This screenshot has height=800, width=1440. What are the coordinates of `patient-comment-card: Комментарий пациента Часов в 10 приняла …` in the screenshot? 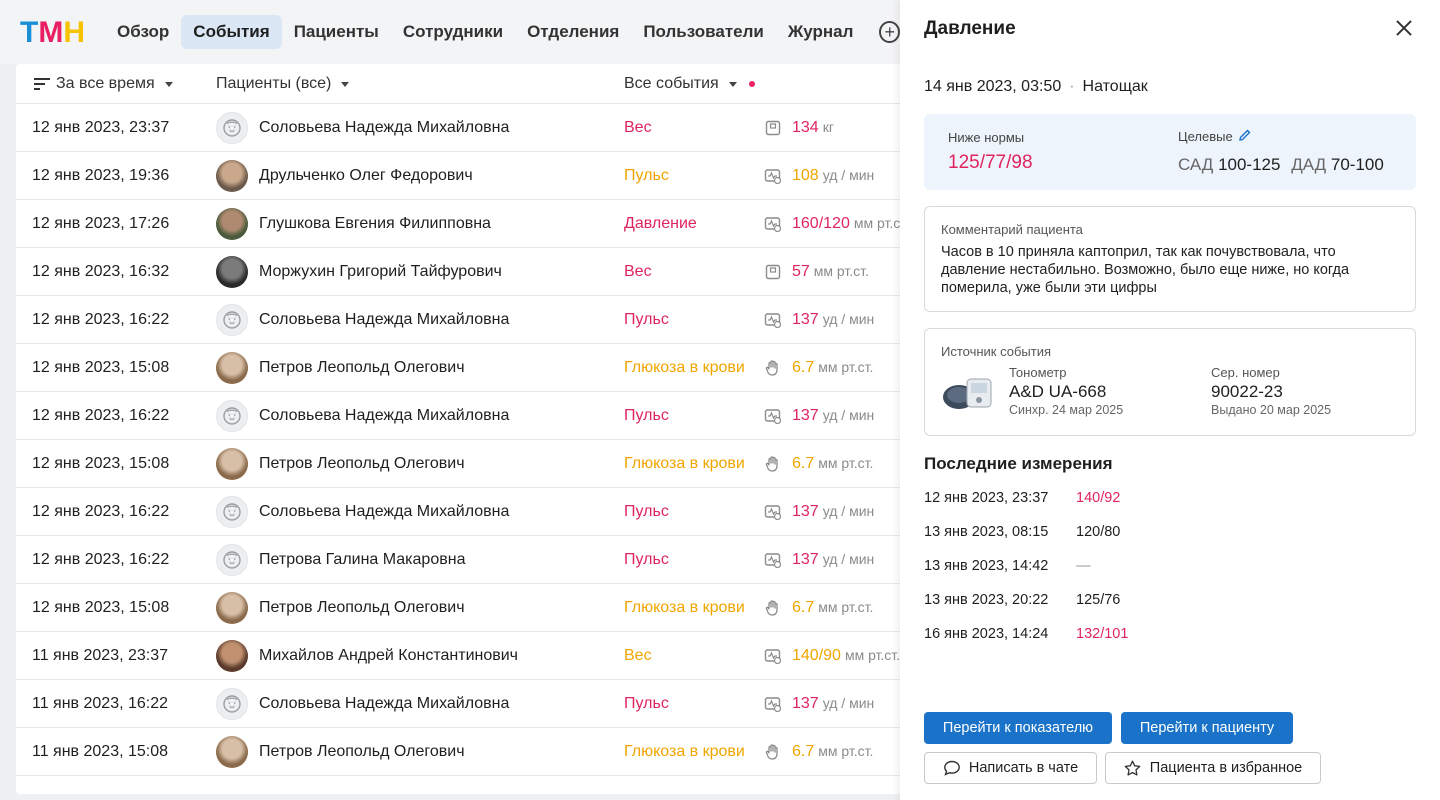 It's located at (1170, 259).